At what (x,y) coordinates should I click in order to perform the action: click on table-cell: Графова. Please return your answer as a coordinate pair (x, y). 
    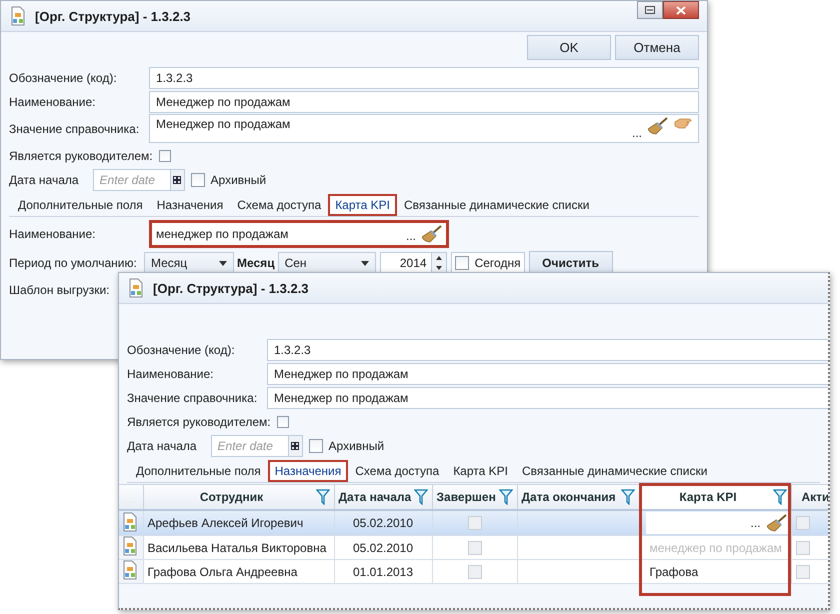
    Looking at the image, I should click on (674, 571).